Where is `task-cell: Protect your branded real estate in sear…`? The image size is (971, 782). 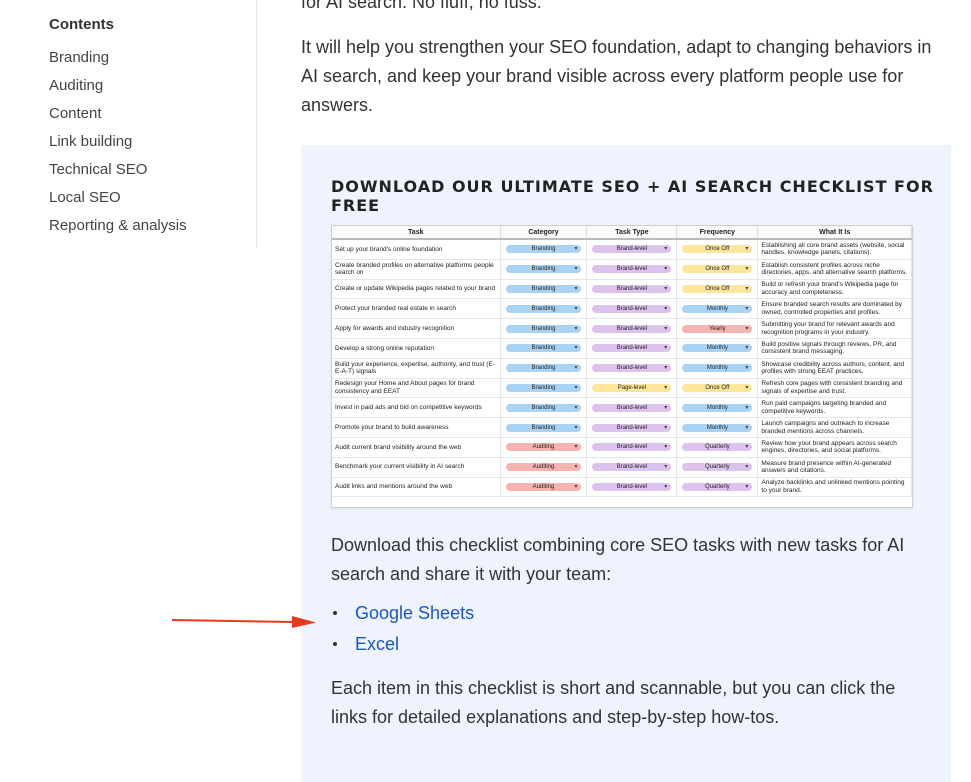 task-cell: Protect your branded real estate in sear… is located at coordinates (416, 309).